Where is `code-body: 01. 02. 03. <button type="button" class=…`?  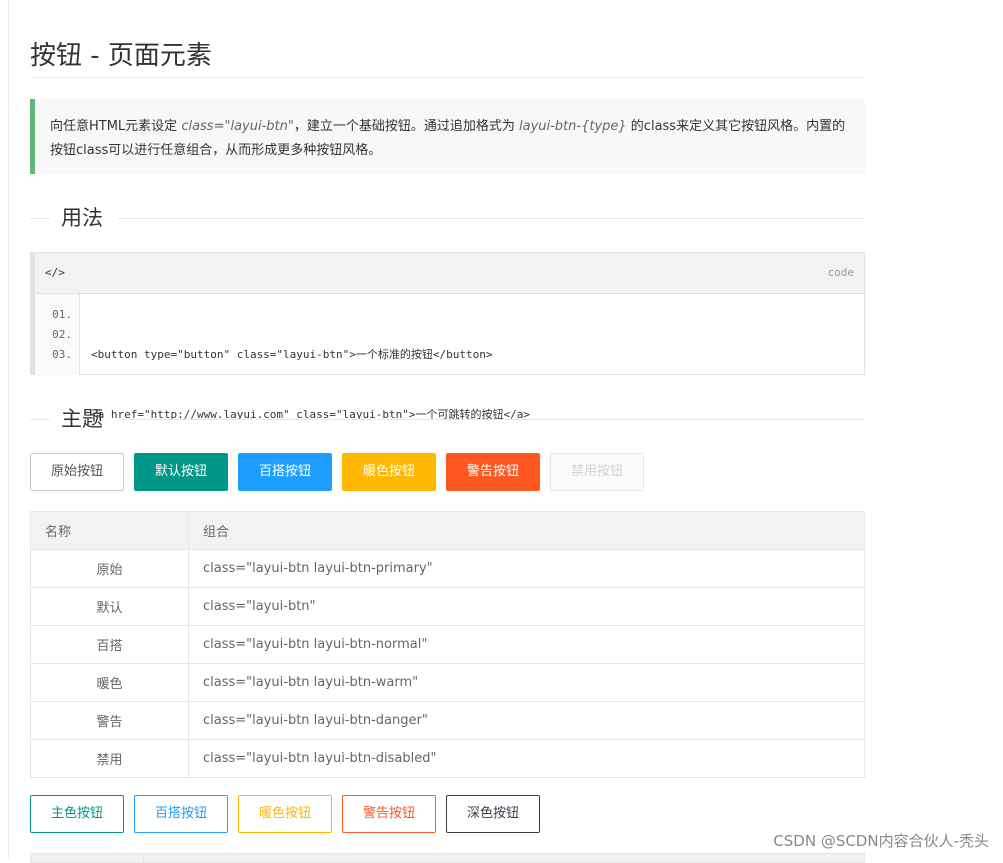
code-body: 01. 02. 03. <button type="button" class=… is located at coordinates (449, 357).